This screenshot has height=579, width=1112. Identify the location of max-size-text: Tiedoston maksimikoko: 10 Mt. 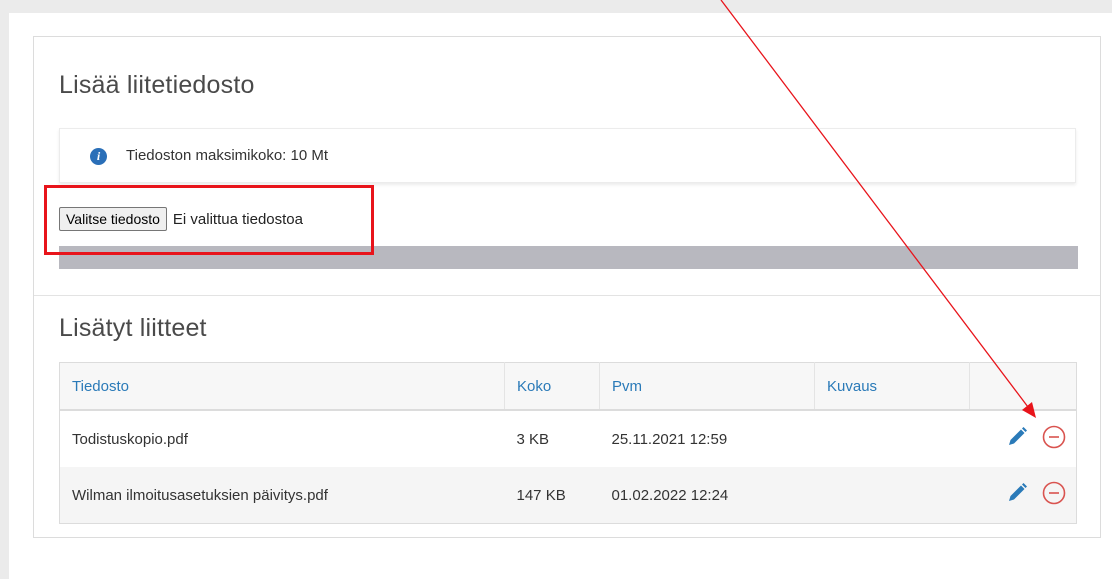
(227, 155).